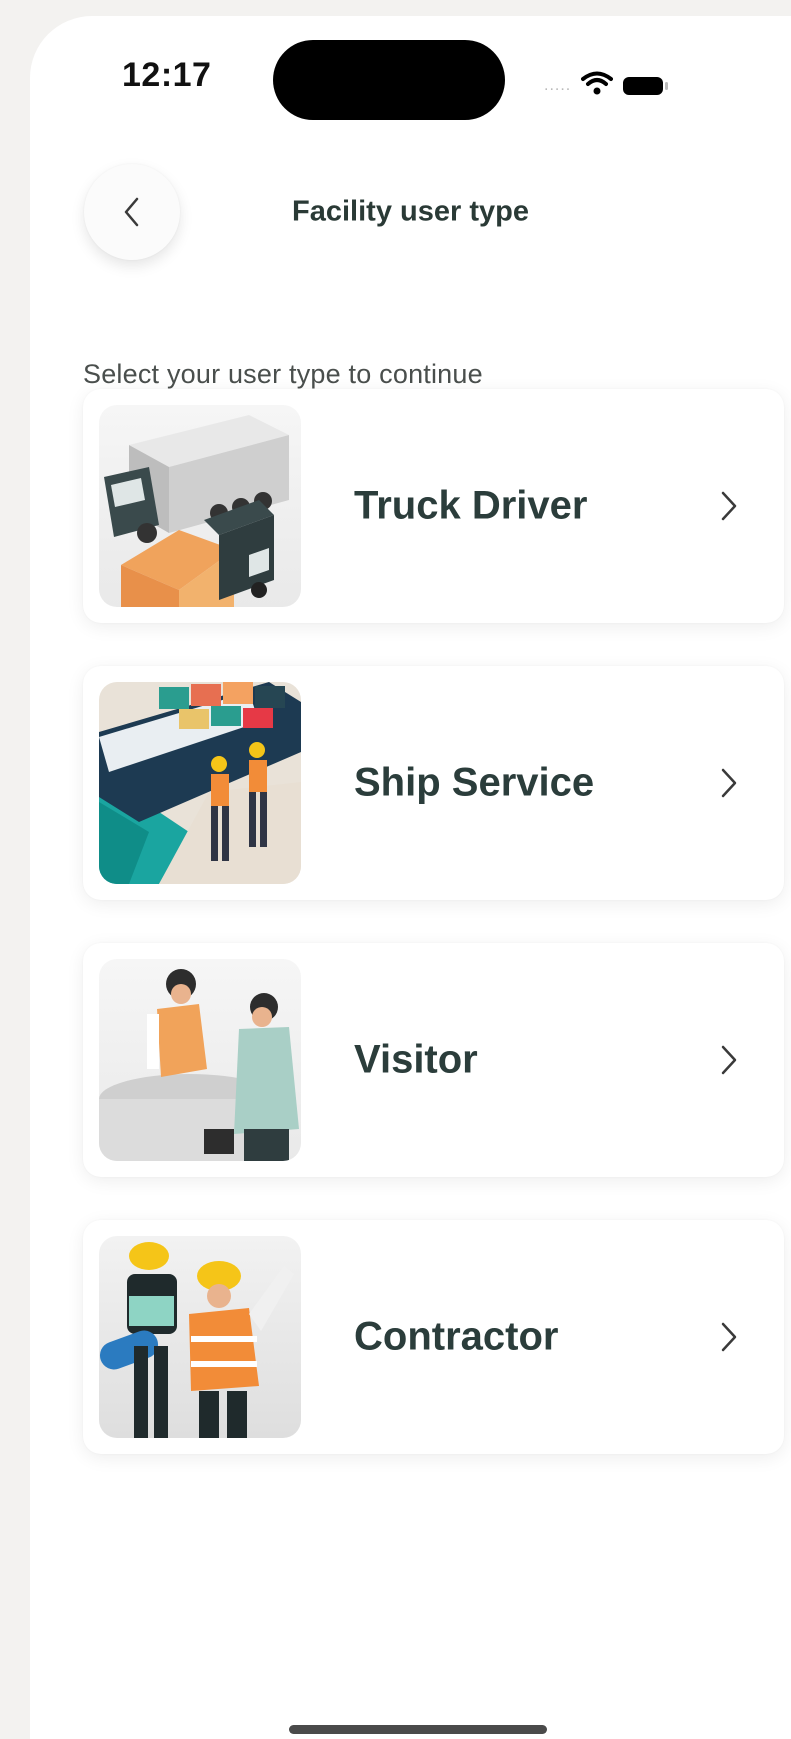  Describe the element at coordinates (474, 782) in the screenshot. I see `option-label: Ship Service` at that location.